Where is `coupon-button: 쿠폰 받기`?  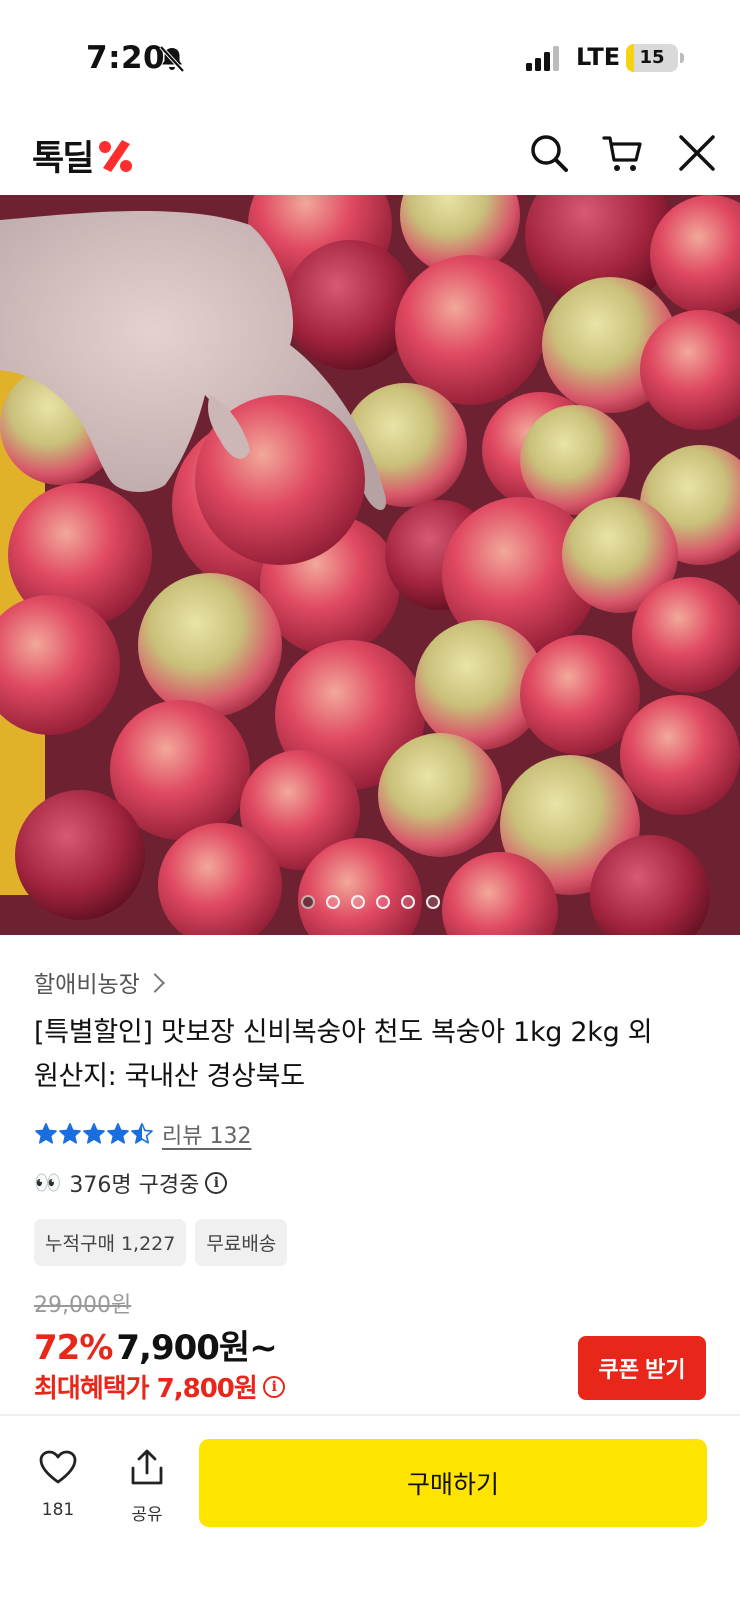
coupon-button: 쿠폰 받기 is located at coordinates (642, 1368).